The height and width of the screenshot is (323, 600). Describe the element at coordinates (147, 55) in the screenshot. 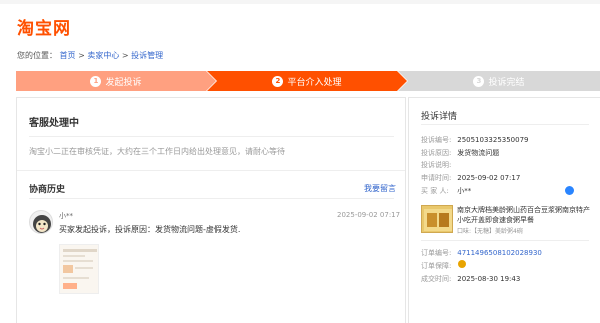

I see `breadcrumb-complaint-management: 投诉管理` at that location.